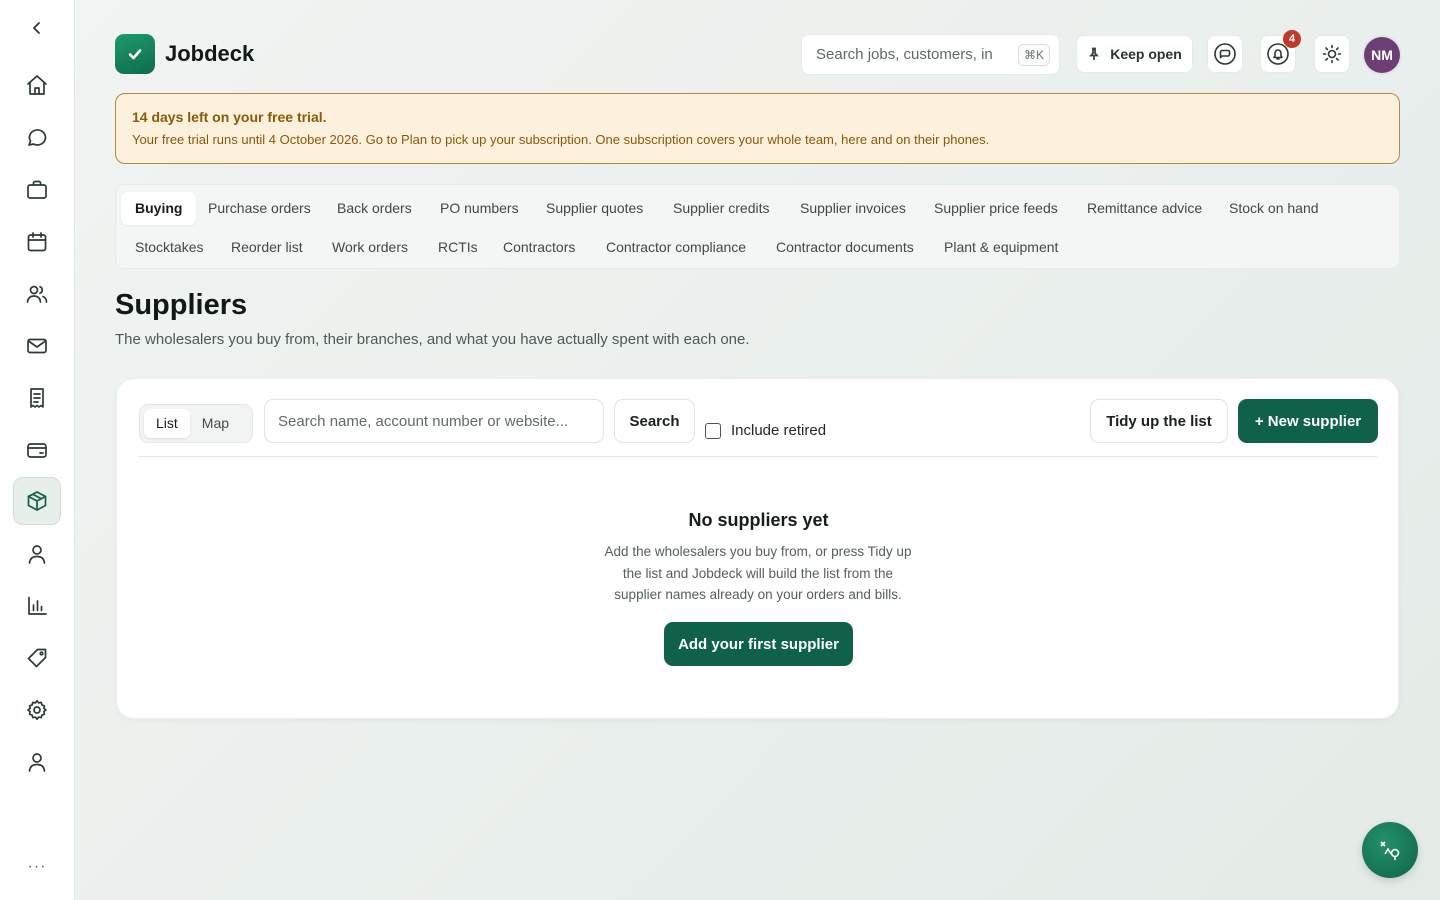  I want to click on assistant-button, so click(1390, 850).